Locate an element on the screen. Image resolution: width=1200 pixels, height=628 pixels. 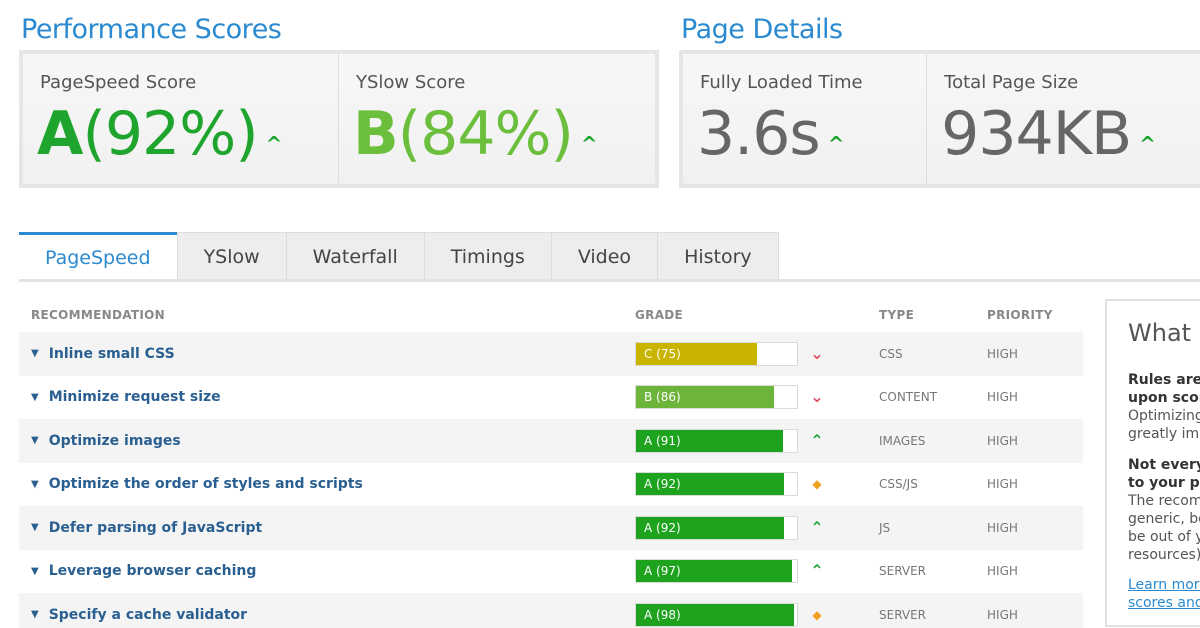
total-page-size-card: Total Page Size 934KB ^ is located at coordinates (1063, 119).